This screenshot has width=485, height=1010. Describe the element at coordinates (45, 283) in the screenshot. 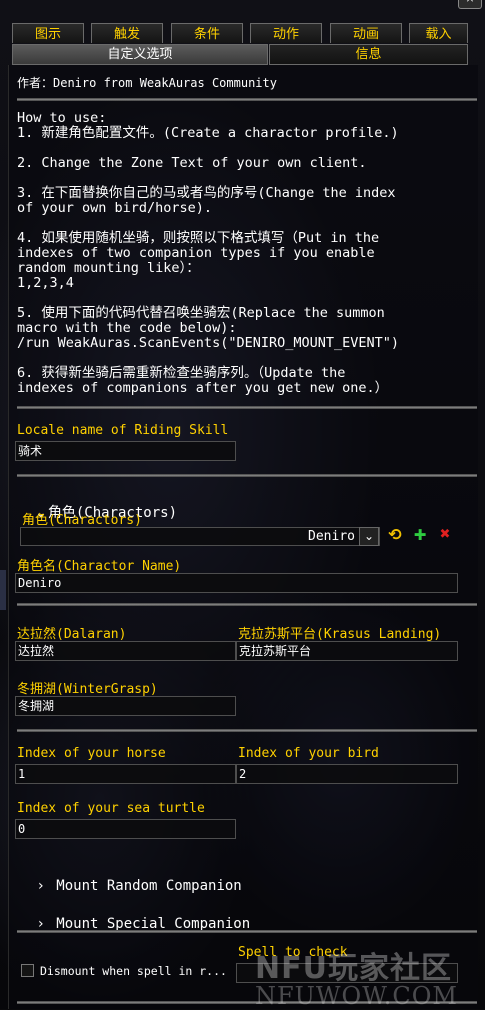

I see `desc-line: 1,2,3,4` at that location.